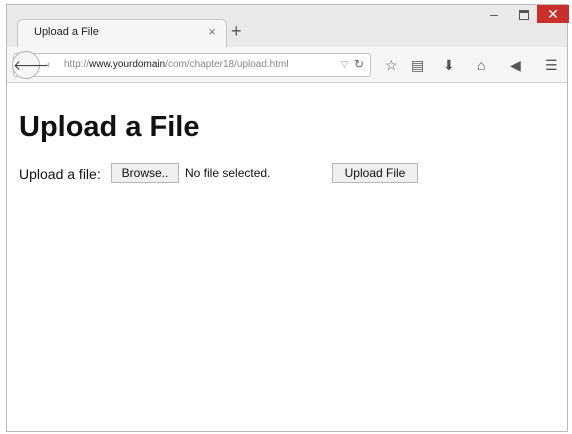 The height and width of the screenshot is (434, 572). I want to click on upload-label: Upload a file:, so click(60, 174).